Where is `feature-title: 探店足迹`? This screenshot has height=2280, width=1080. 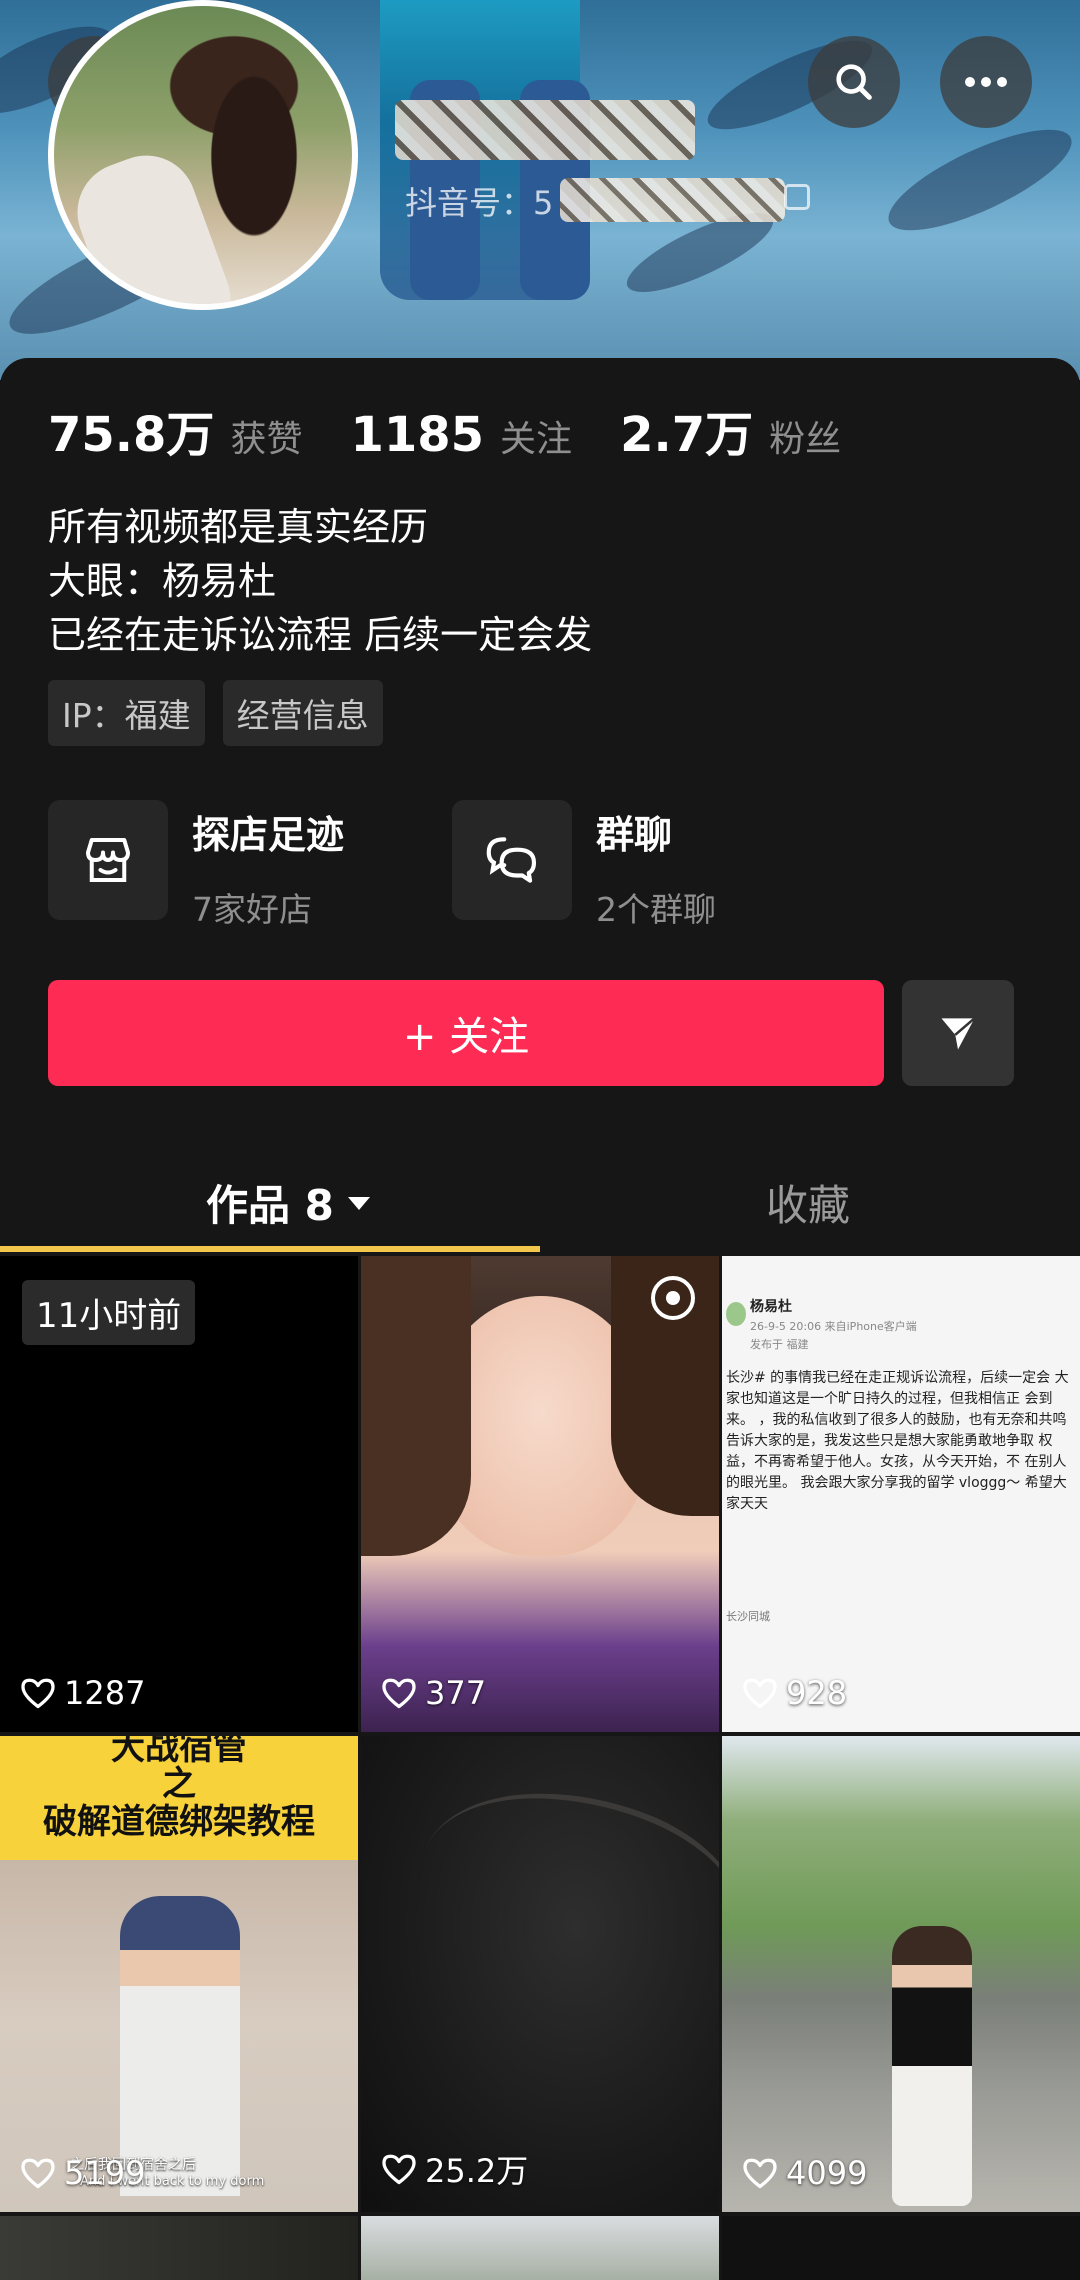 feature-title: 探店足迹 is located at coordinates (268, 835).